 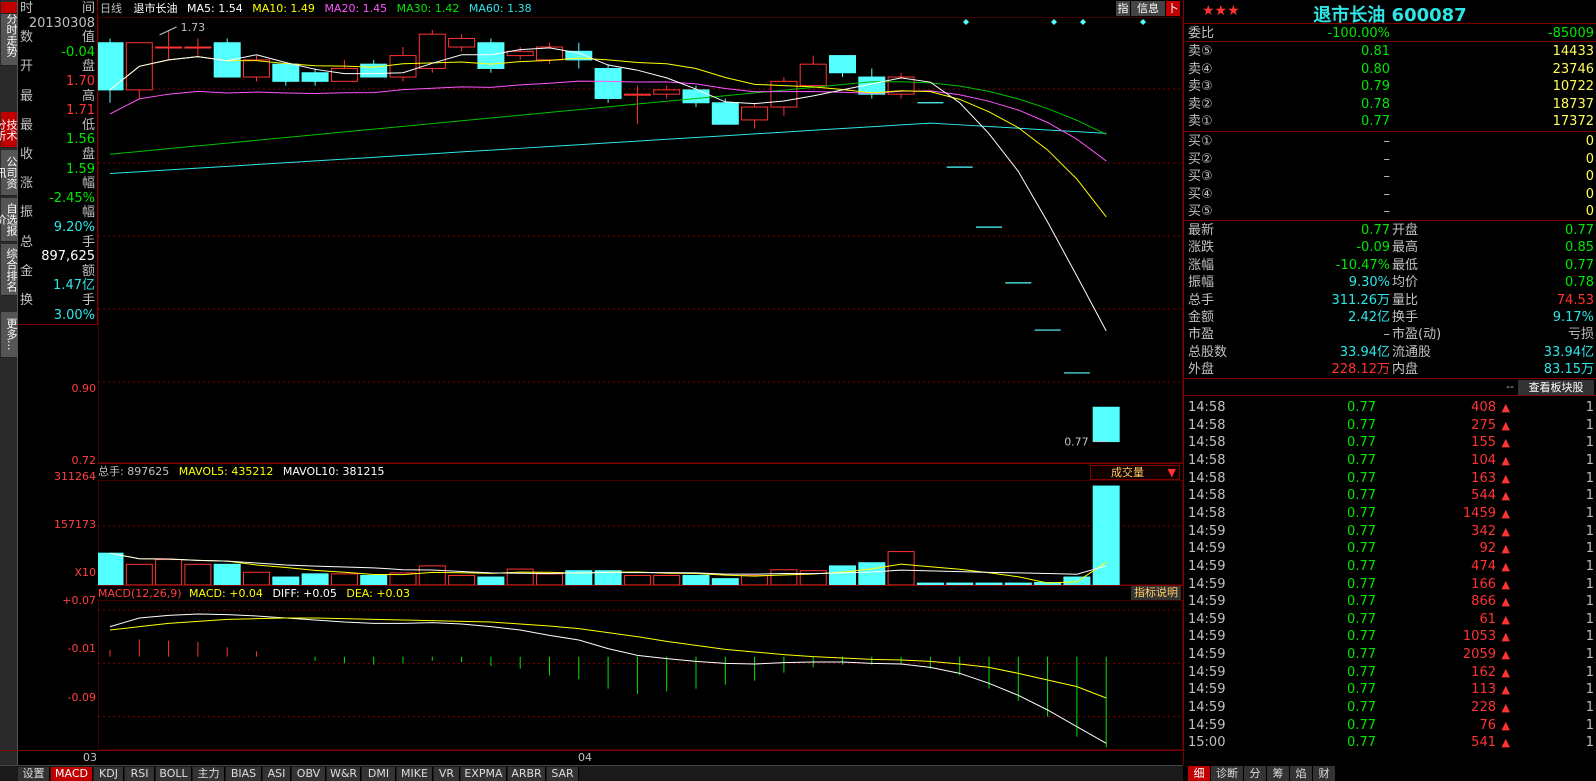 What do you see at coordinates (140, 774) in the screenshot?
I see `toolbar-tab-rsi: RSI` at bounding box center [140, 774].